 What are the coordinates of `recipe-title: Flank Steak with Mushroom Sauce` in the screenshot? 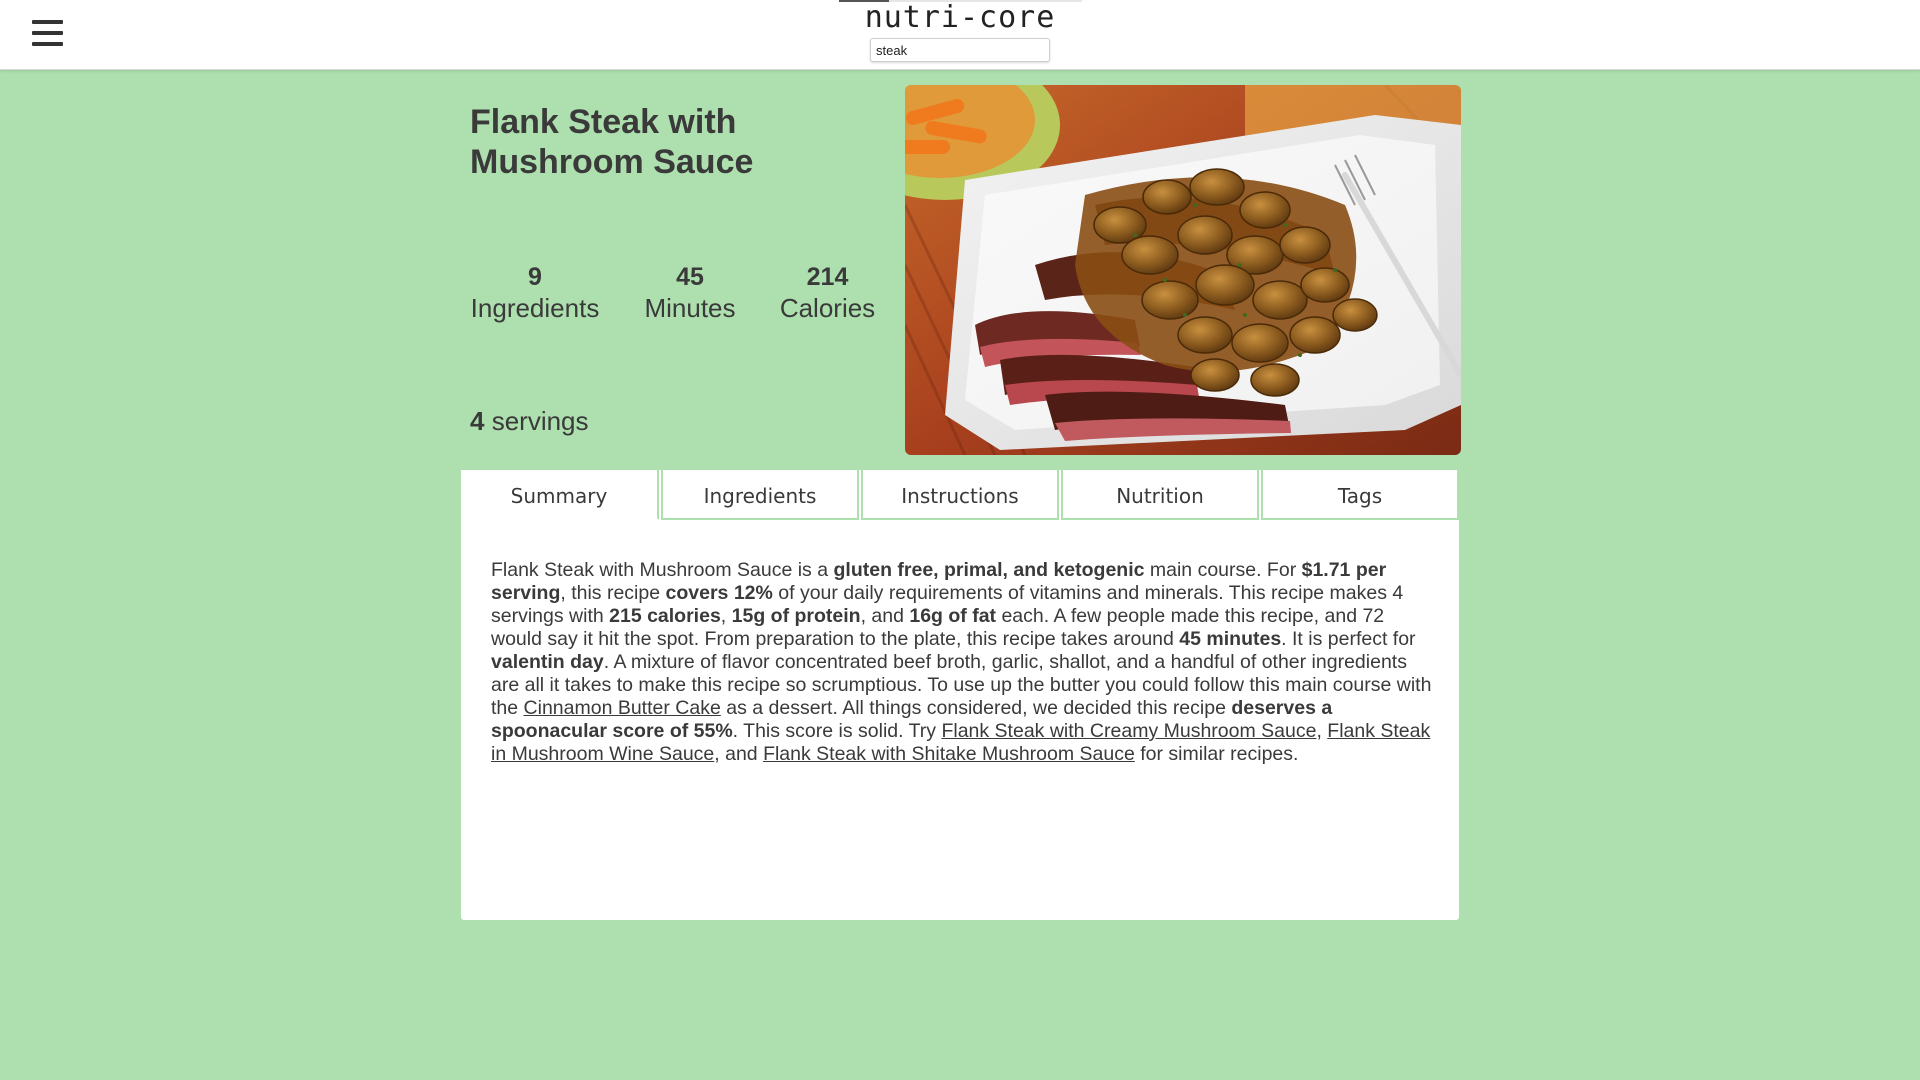 It's located at (612, 142).